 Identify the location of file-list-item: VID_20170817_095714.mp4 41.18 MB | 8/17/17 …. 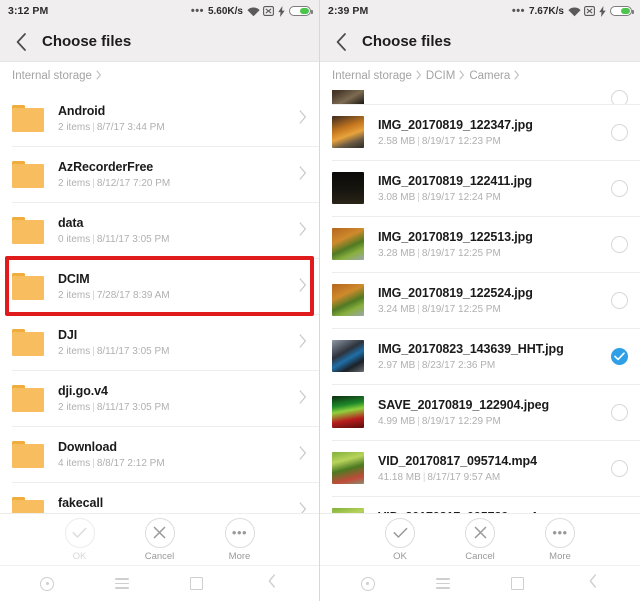
(480, 468).